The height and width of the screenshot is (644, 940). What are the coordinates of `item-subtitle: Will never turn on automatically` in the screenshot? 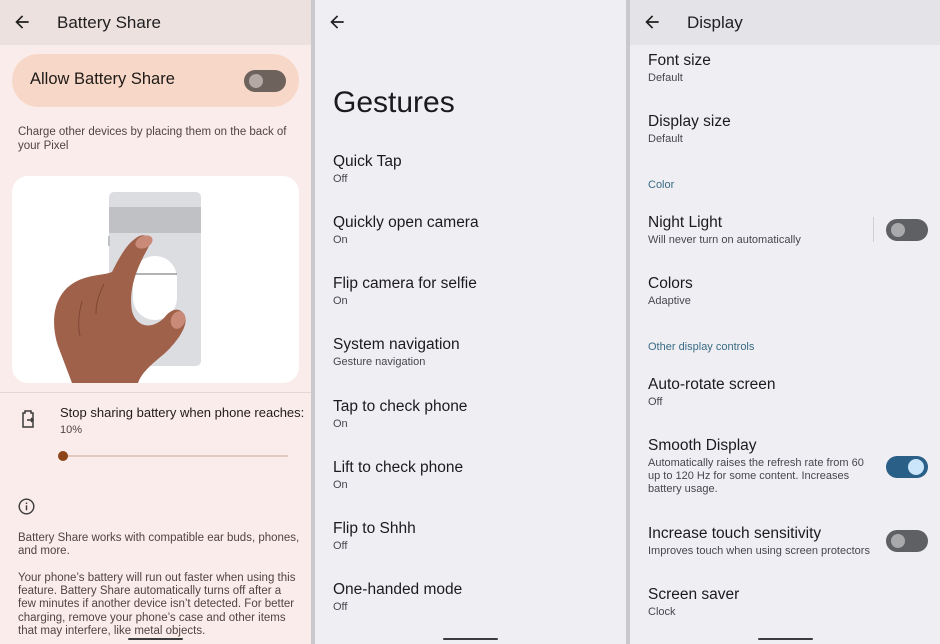 It's located at (724, 240).